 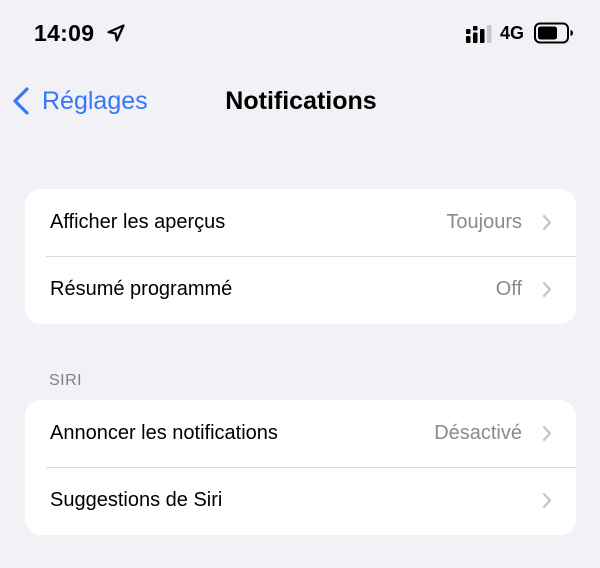 I want to click on row-label: Suggestions de Siri, so click(x=136, y=500).